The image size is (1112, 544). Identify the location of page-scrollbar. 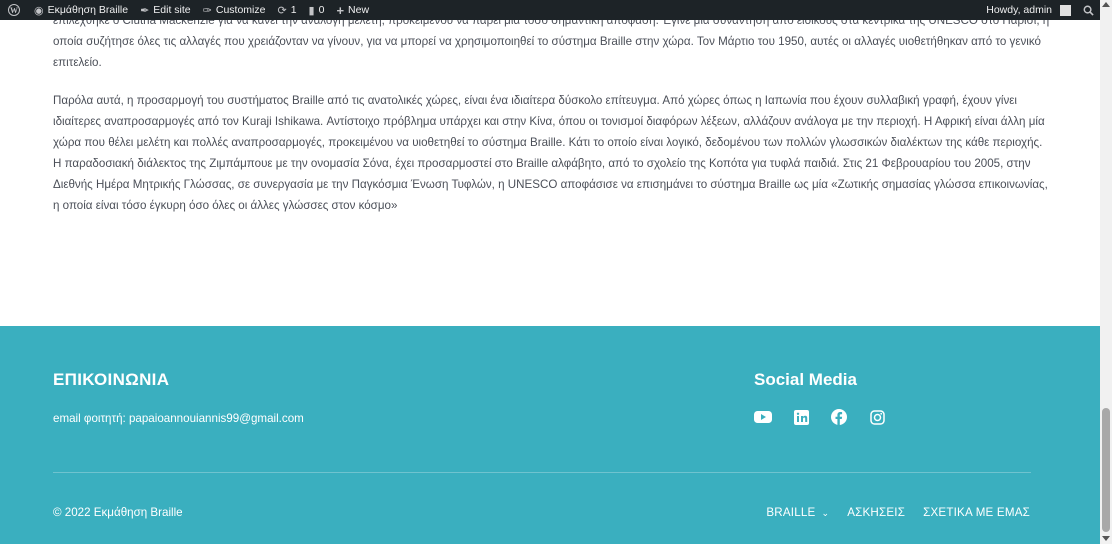
(1106, 272).